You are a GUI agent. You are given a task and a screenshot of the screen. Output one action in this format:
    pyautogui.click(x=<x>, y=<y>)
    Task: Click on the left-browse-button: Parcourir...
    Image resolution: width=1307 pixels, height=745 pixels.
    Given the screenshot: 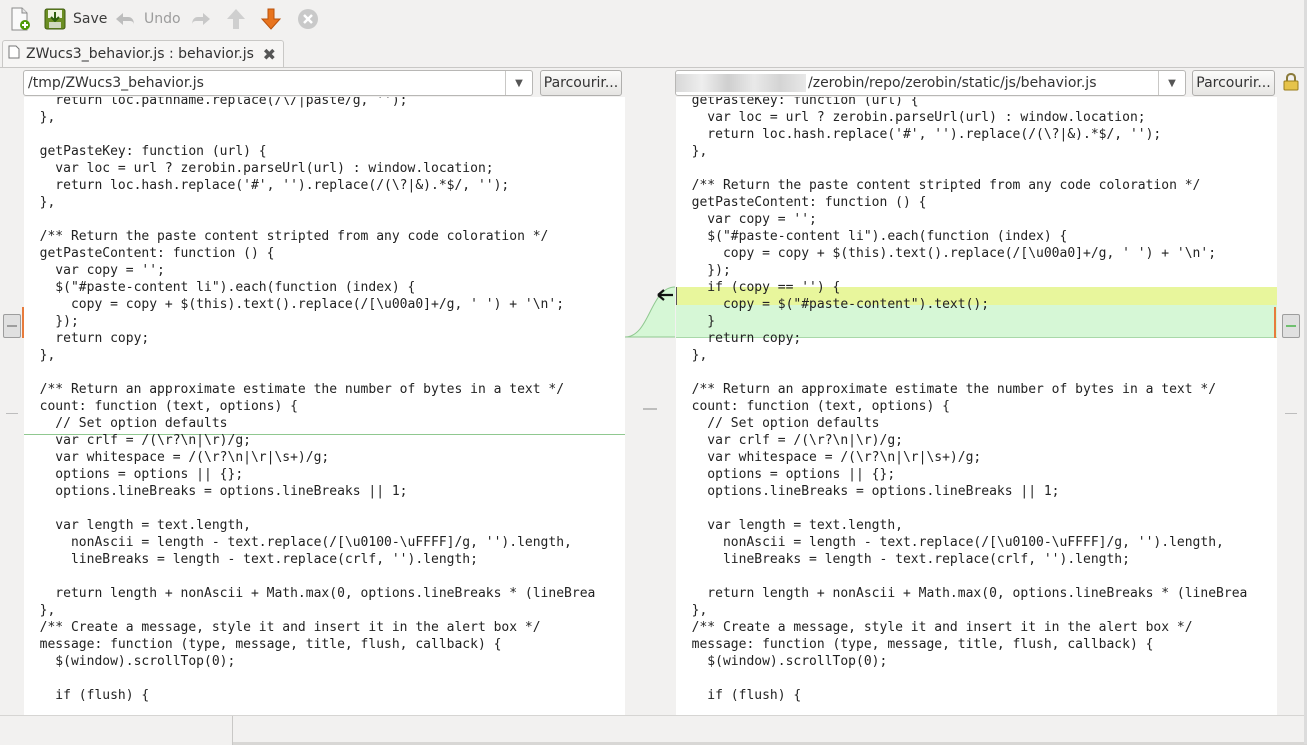 What is the action you would take?
    pyautogui.click(x=581, y=83)
    